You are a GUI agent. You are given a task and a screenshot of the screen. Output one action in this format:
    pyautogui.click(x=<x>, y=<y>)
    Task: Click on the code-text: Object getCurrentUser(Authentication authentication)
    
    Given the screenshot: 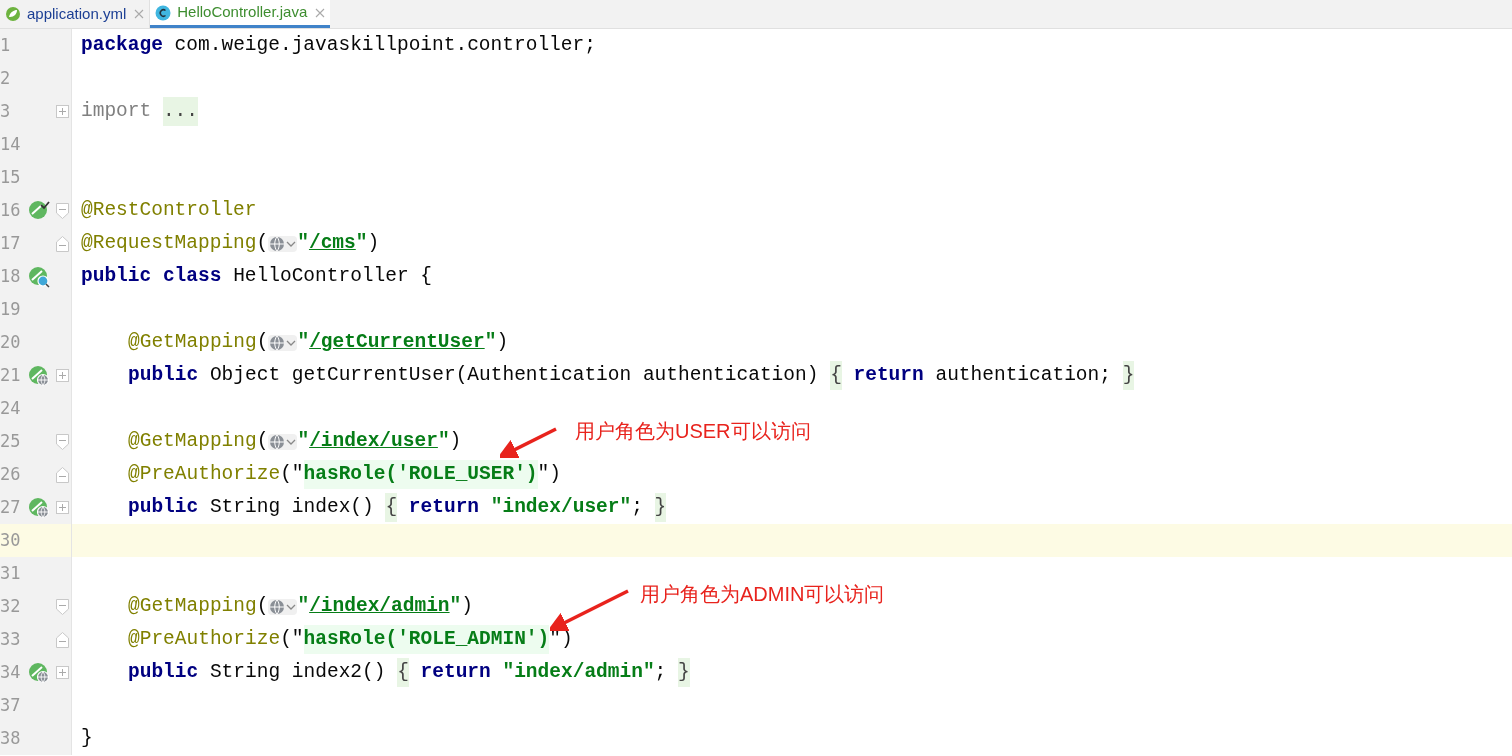 What is the action you would take?
    pyautogui.click(x=514, y=375)
    